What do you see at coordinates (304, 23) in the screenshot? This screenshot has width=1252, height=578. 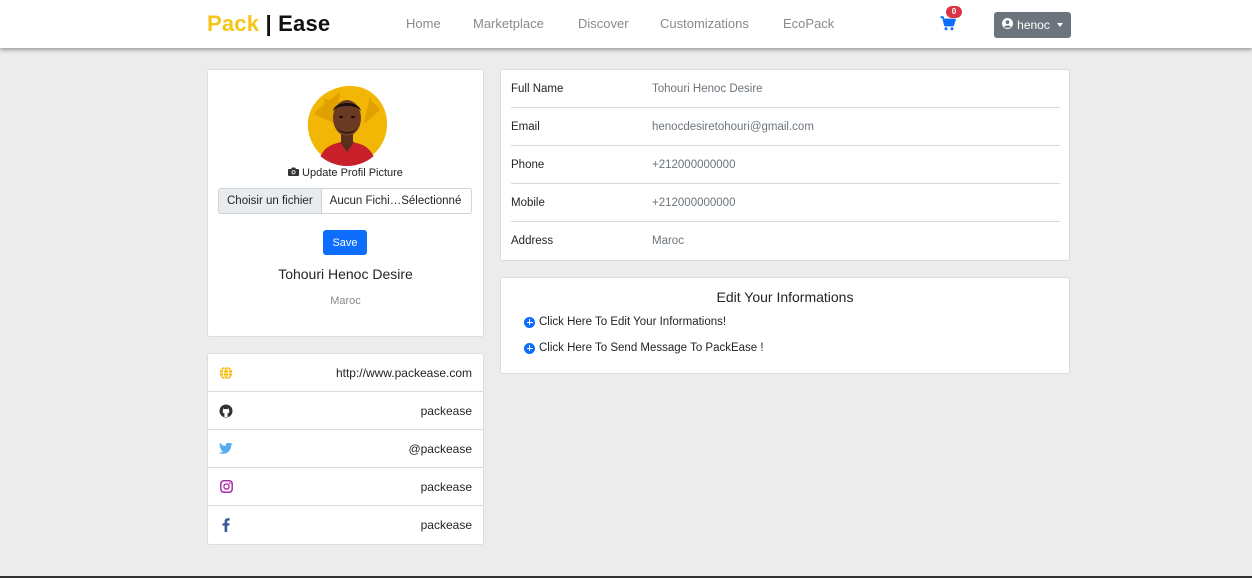 I see `brand-part-ease: Ease` at bounding box center [304, 23].